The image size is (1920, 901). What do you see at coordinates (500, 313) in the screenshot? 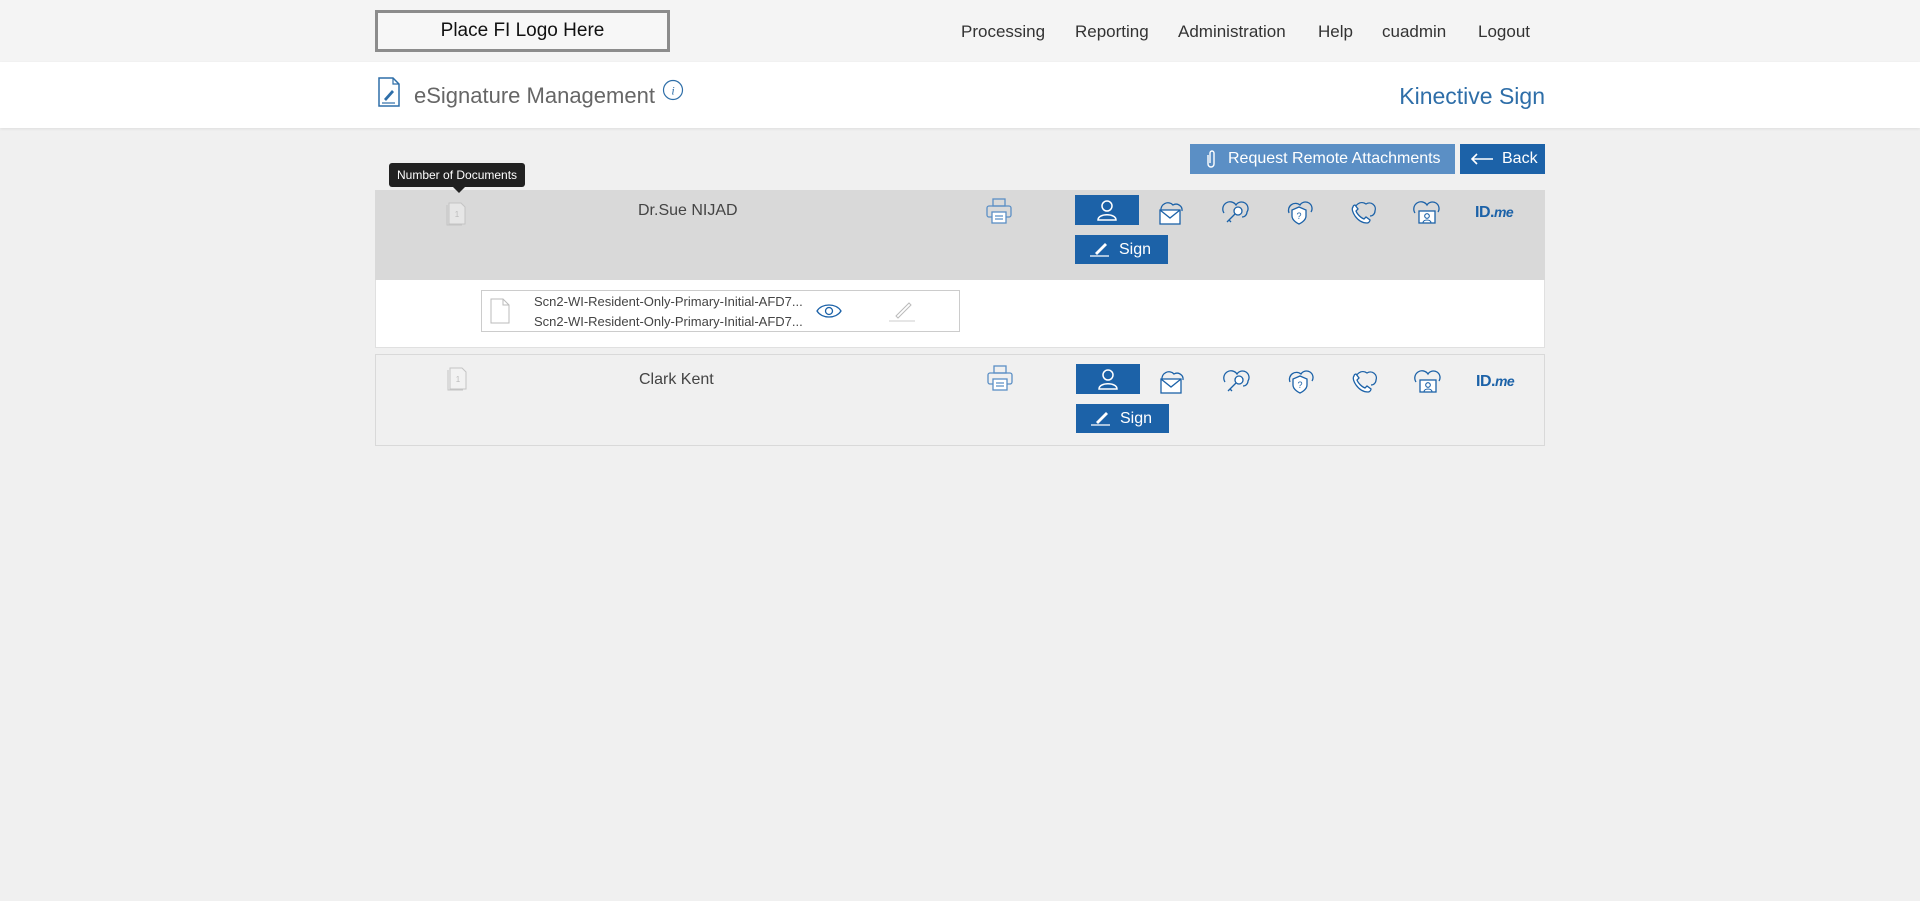
I see `file-icon` at bounding box center [500, 313].